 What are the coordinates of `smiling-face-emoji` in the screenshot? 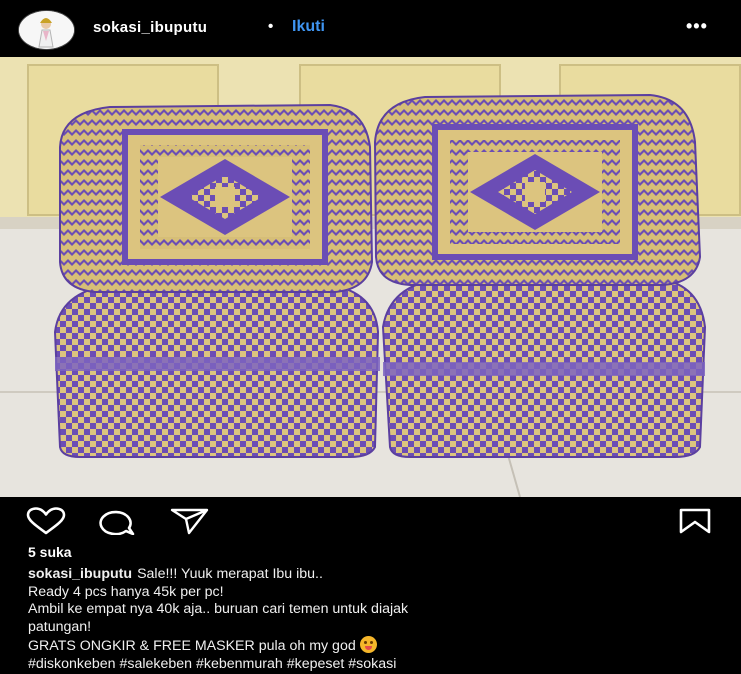 It's located at (368, 645).